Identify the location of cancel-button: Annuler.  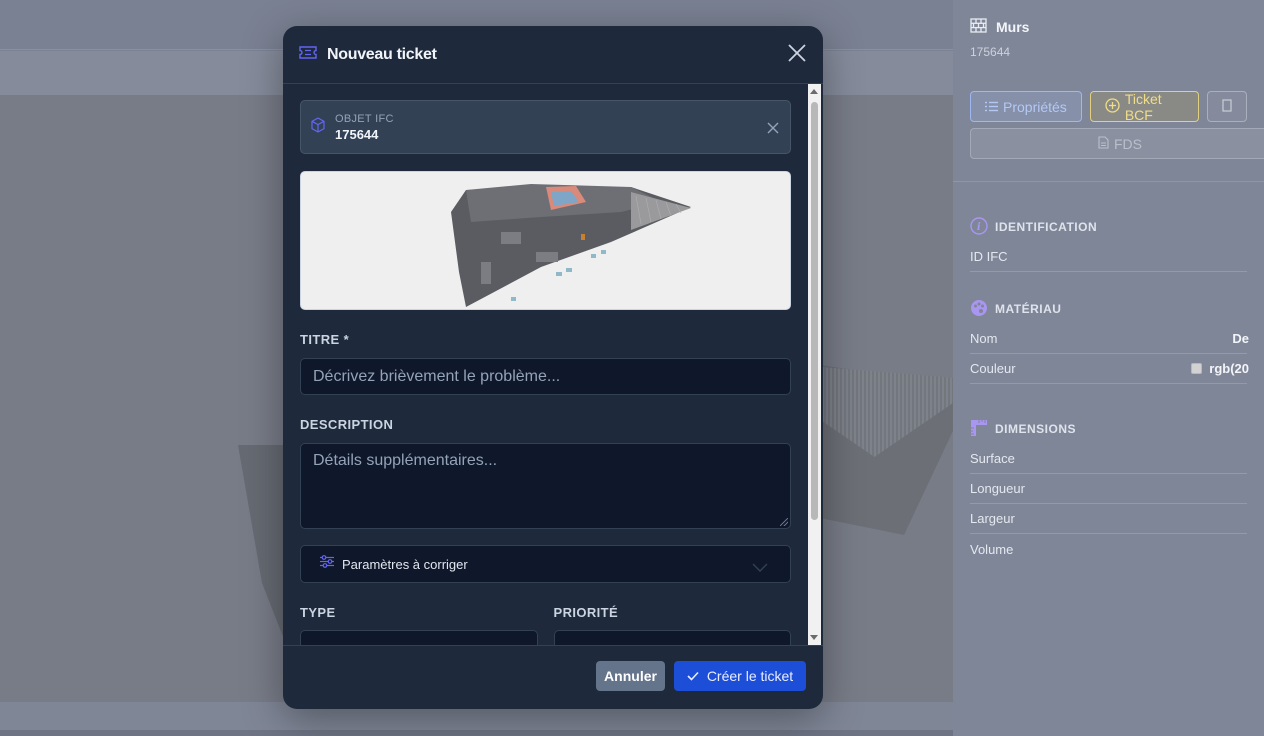
(630, 676).